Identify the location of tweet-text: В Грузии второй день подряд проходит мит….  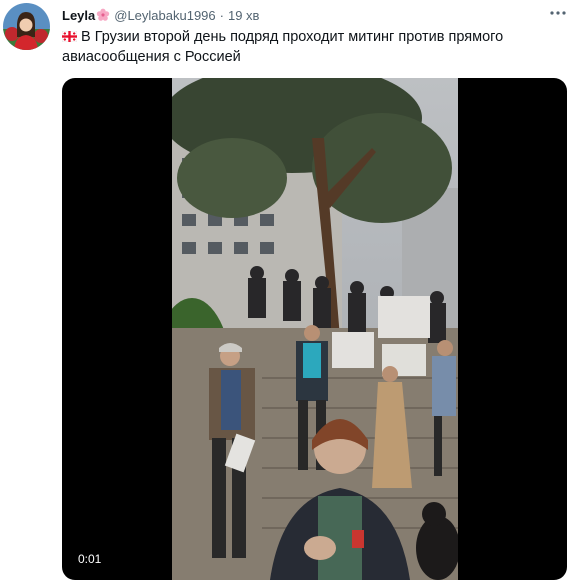
(283, 47).